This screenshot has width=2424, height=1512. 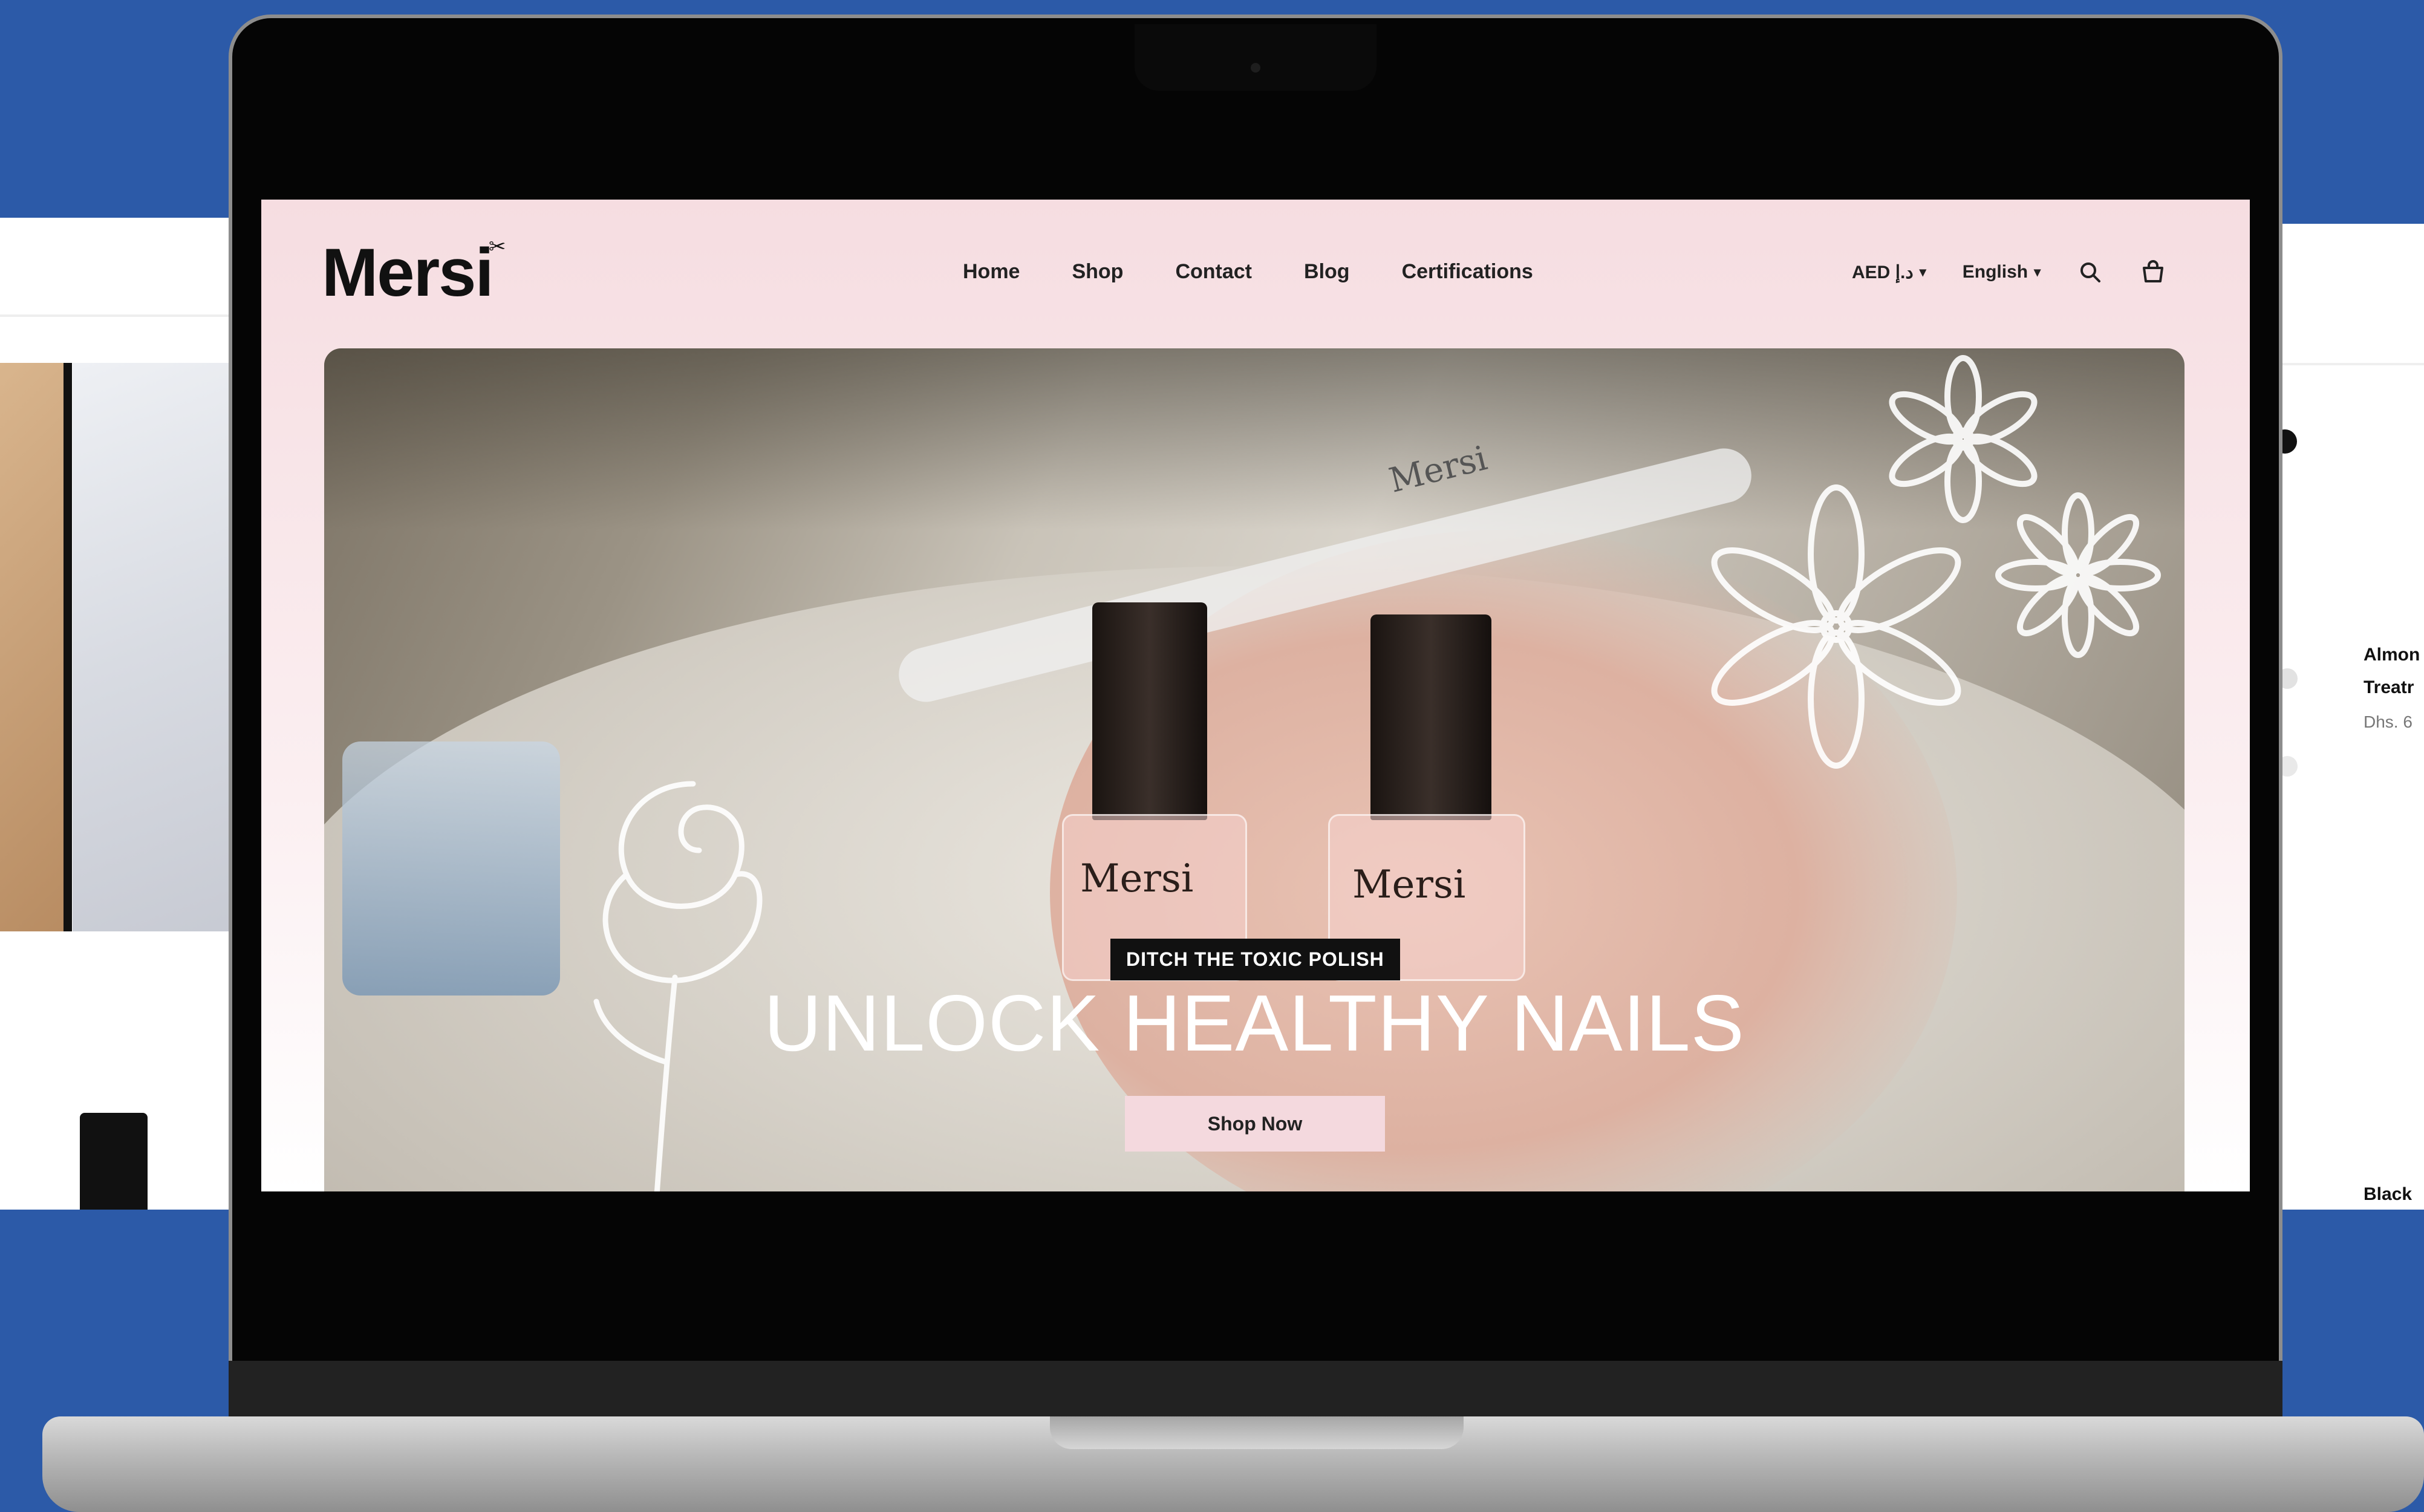 What do you see at coordinates (2389, 687) in the screenshot?
I see `right-product-name-2: Treatr` at bounding box center [2389, 687].